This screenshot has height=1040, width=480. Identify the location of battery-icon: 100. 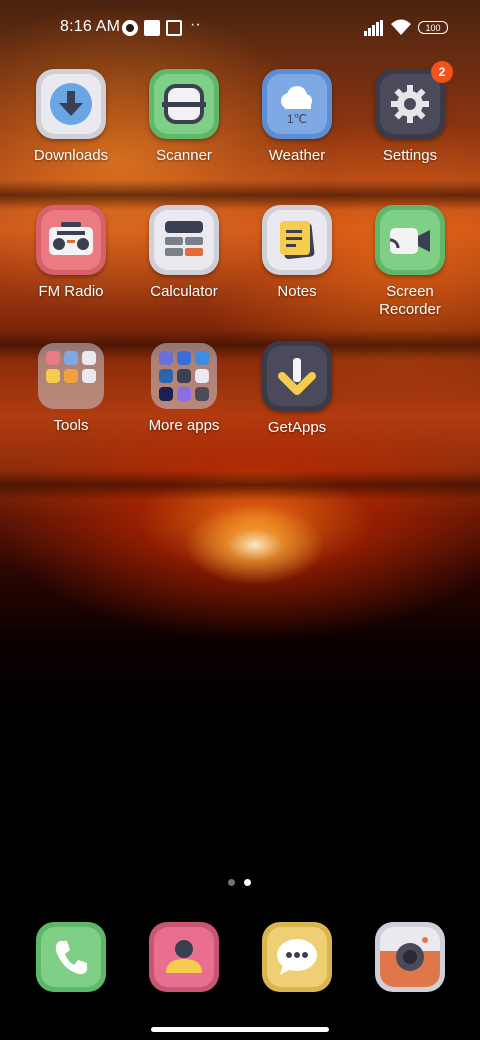
(433, 27).